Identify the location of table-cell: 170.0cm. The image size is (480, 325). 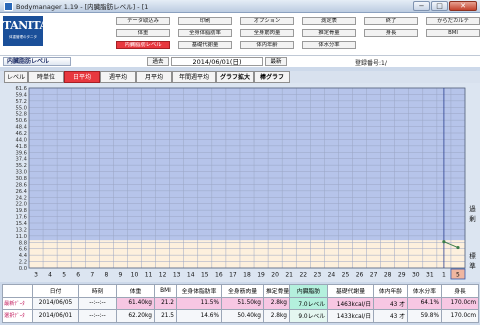
(460, 316).